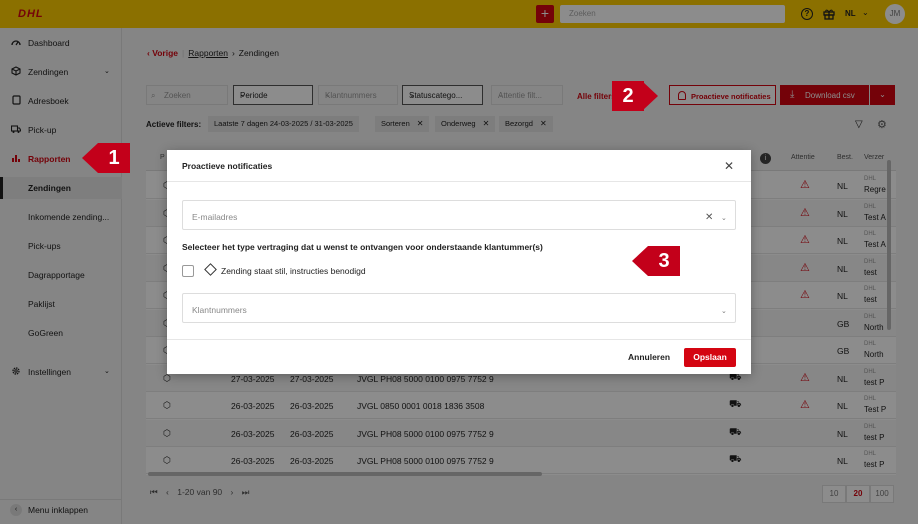 The height and width of the screenshot is (524, 918). I want to click on warning-diamond-icon, so click(210, 269).